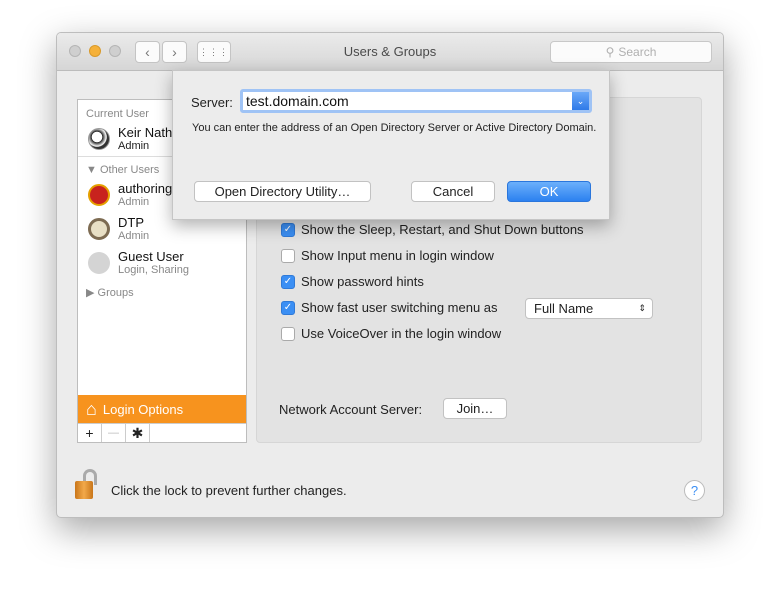 The image size is (780, 599). I want to click on server-label: Server:, so click(212, 102).